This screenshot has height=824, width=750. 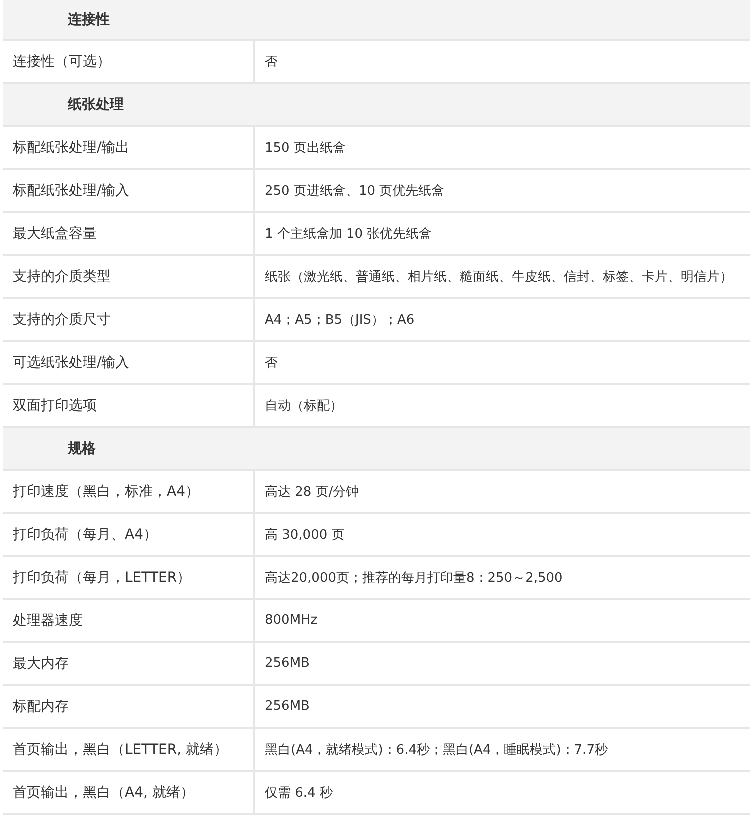 I want to click on spec-label: 标配纸张处理/输入, so click(x=129, y=190).